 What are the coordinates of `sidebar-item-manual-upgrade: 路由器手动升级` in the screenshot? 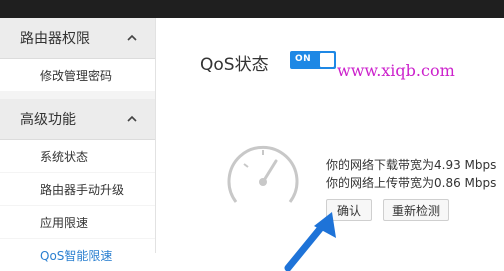 It's located at (77, 189).